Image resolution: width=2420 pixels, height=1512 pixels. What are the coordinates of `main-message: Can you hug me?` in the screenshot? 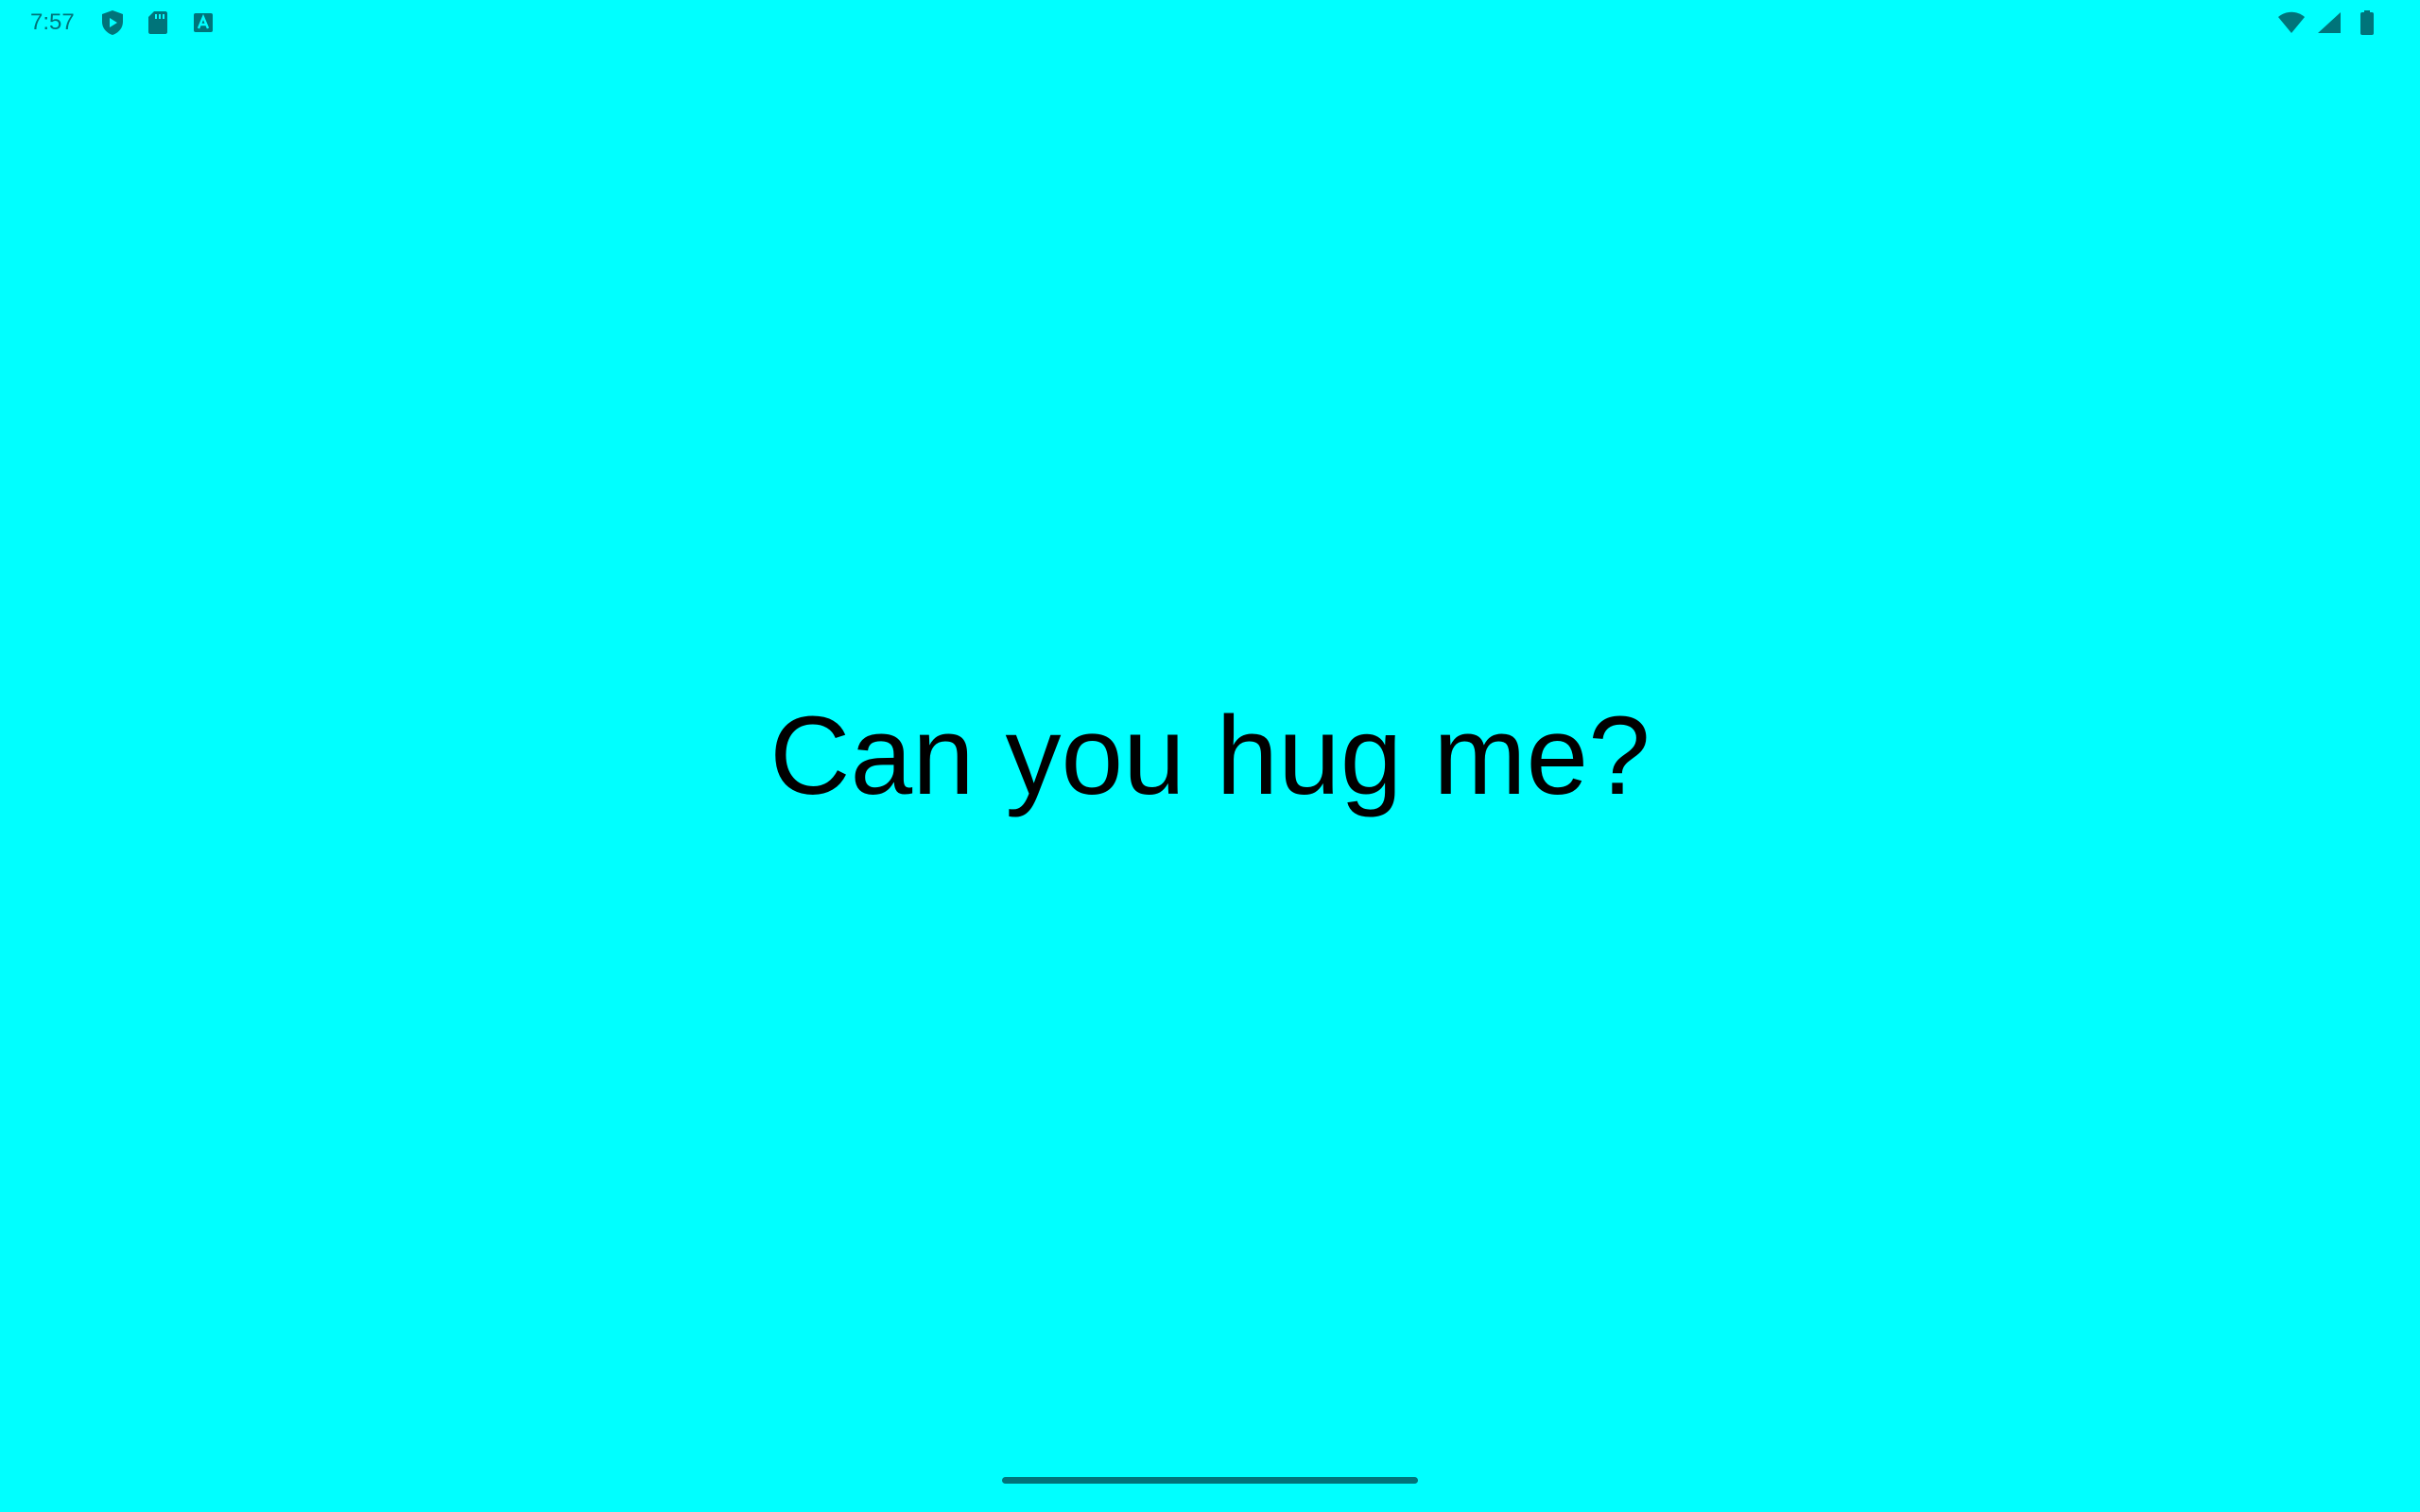 It's located at (1210, 756).